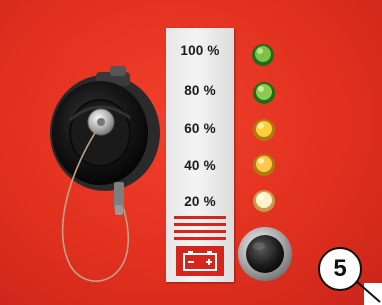  Describe the element at coordinates (263, 128) in the screenshot. I see `led-indicators` at that location.